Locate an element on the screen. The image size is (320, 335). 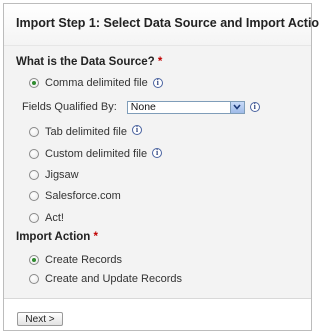
source-option-label: Custom delimited file is located at coordinates (96, 154).